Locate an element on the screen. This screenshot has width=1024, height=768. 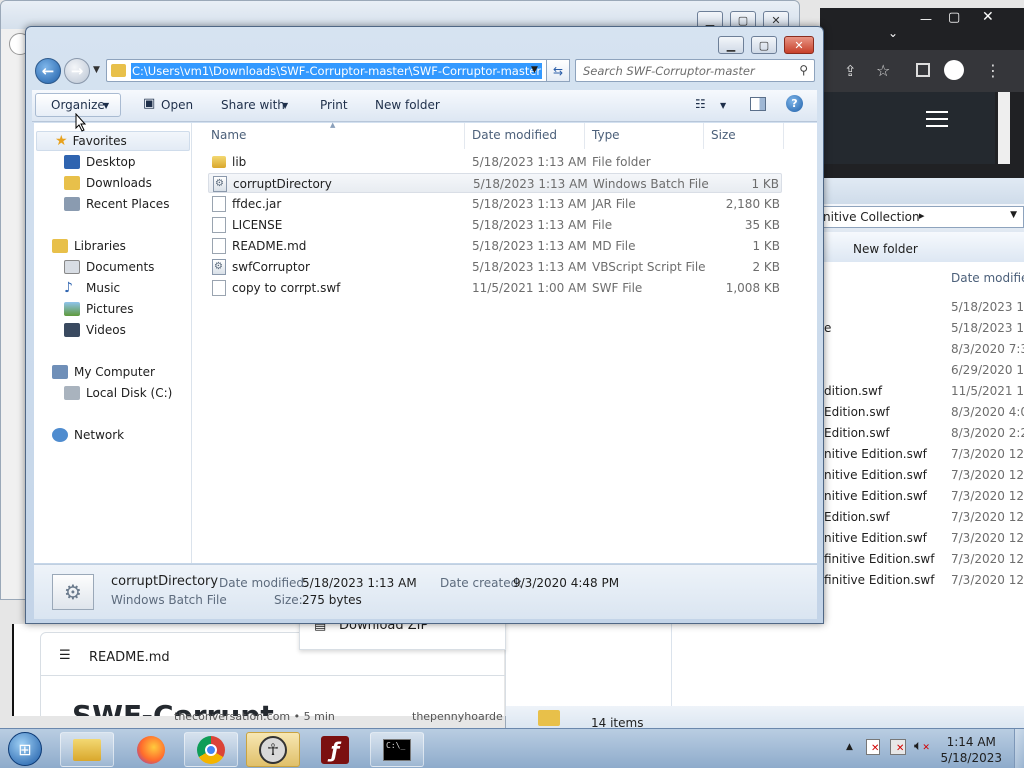
nav-desktop: Desktop is located at coordinates (112, 162).